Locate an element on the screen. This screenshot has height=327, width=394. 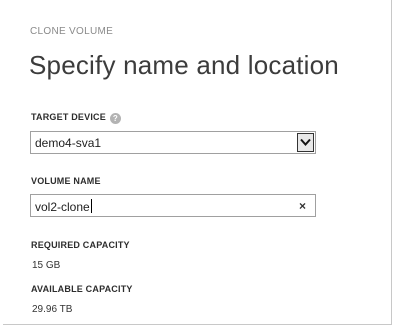
target-device-select: demo4-sva1 is located at coordinates (173, 142).